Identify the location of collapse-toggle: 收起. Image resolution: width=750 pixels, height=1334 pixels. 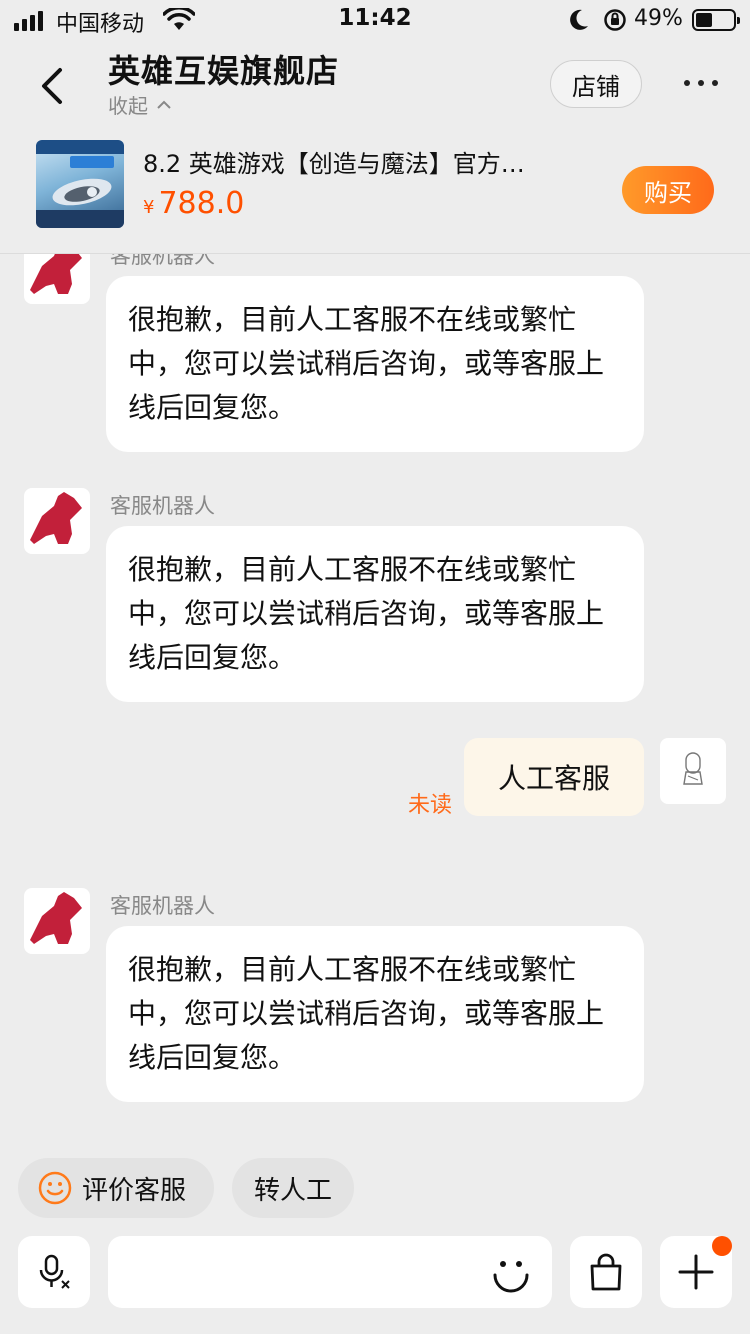
(140, 104).